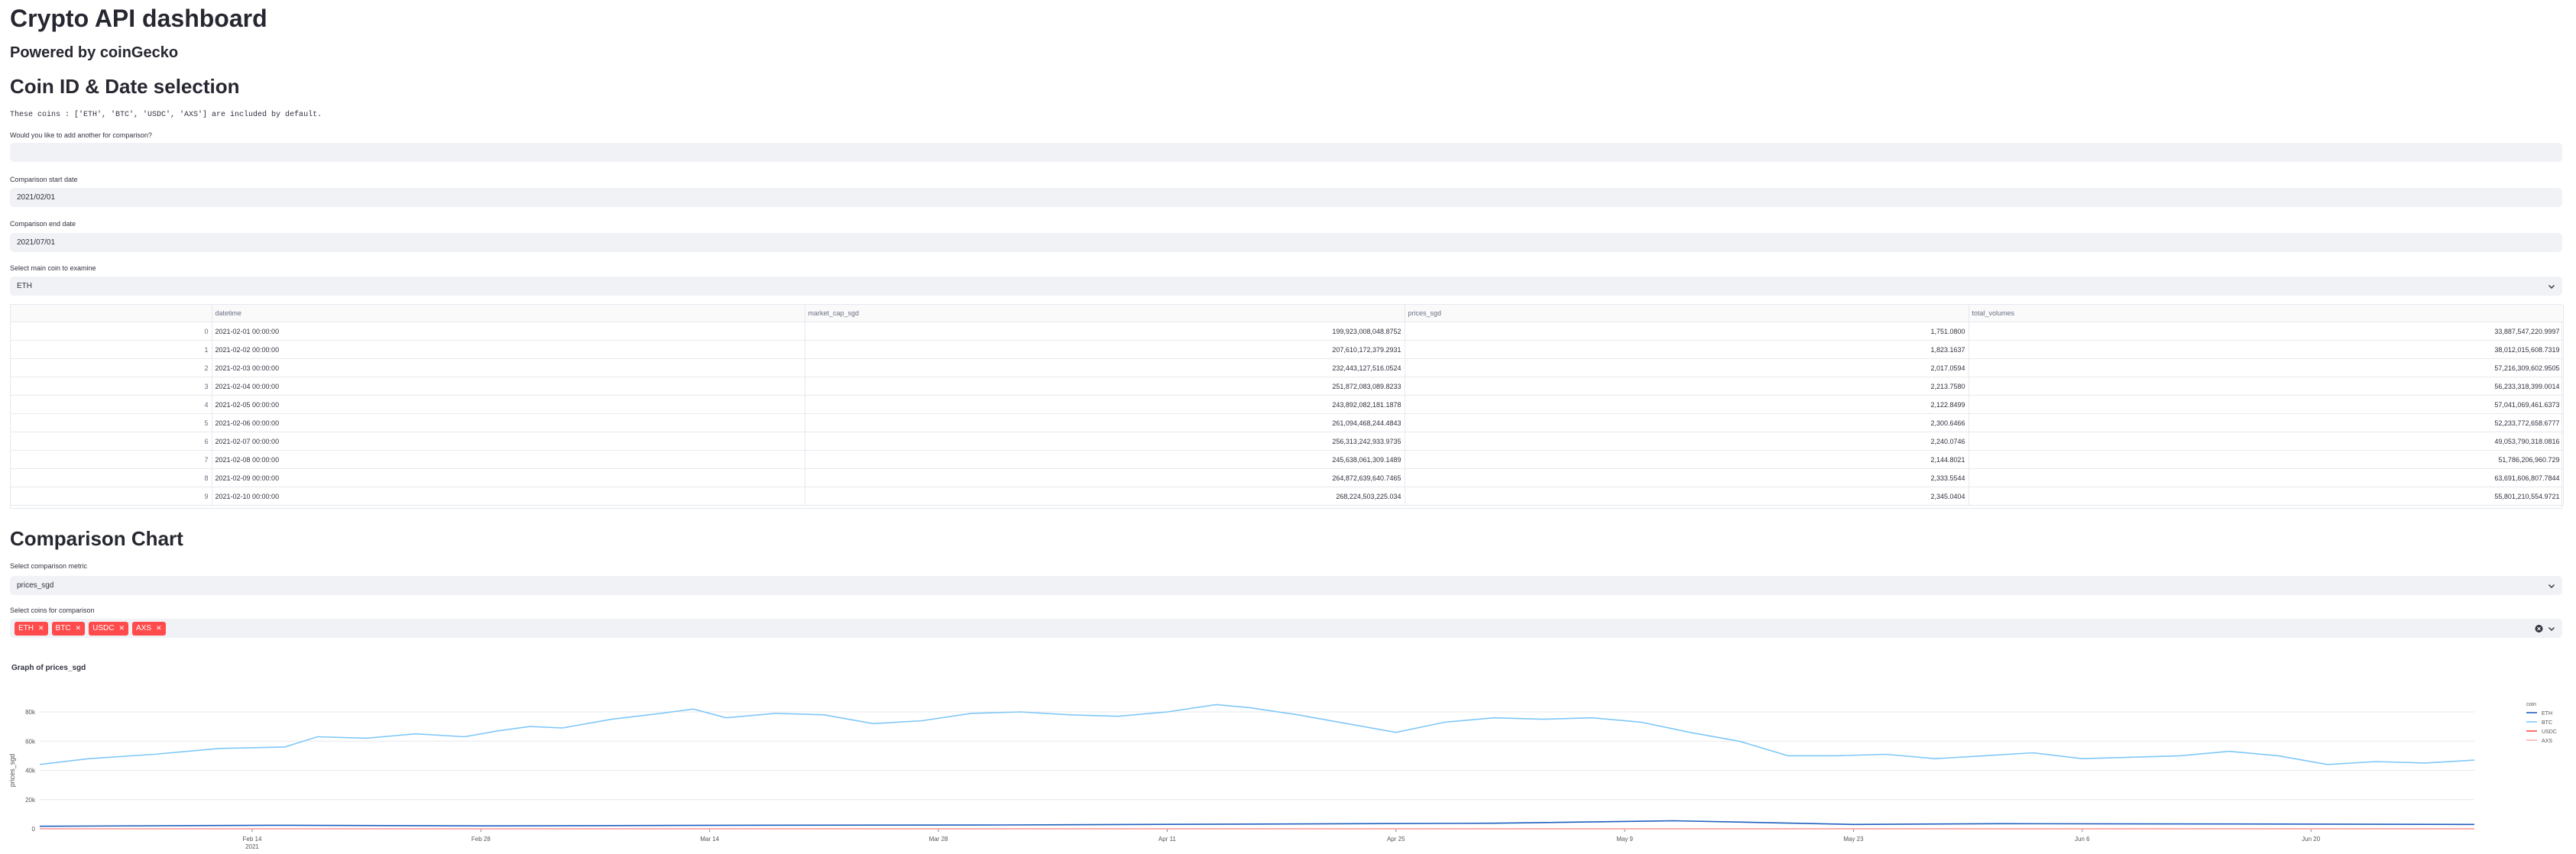 This screenshot has height=854, width=2576. I want to click on column-header-total-volumes: total_volumes, so click(2266, 313).